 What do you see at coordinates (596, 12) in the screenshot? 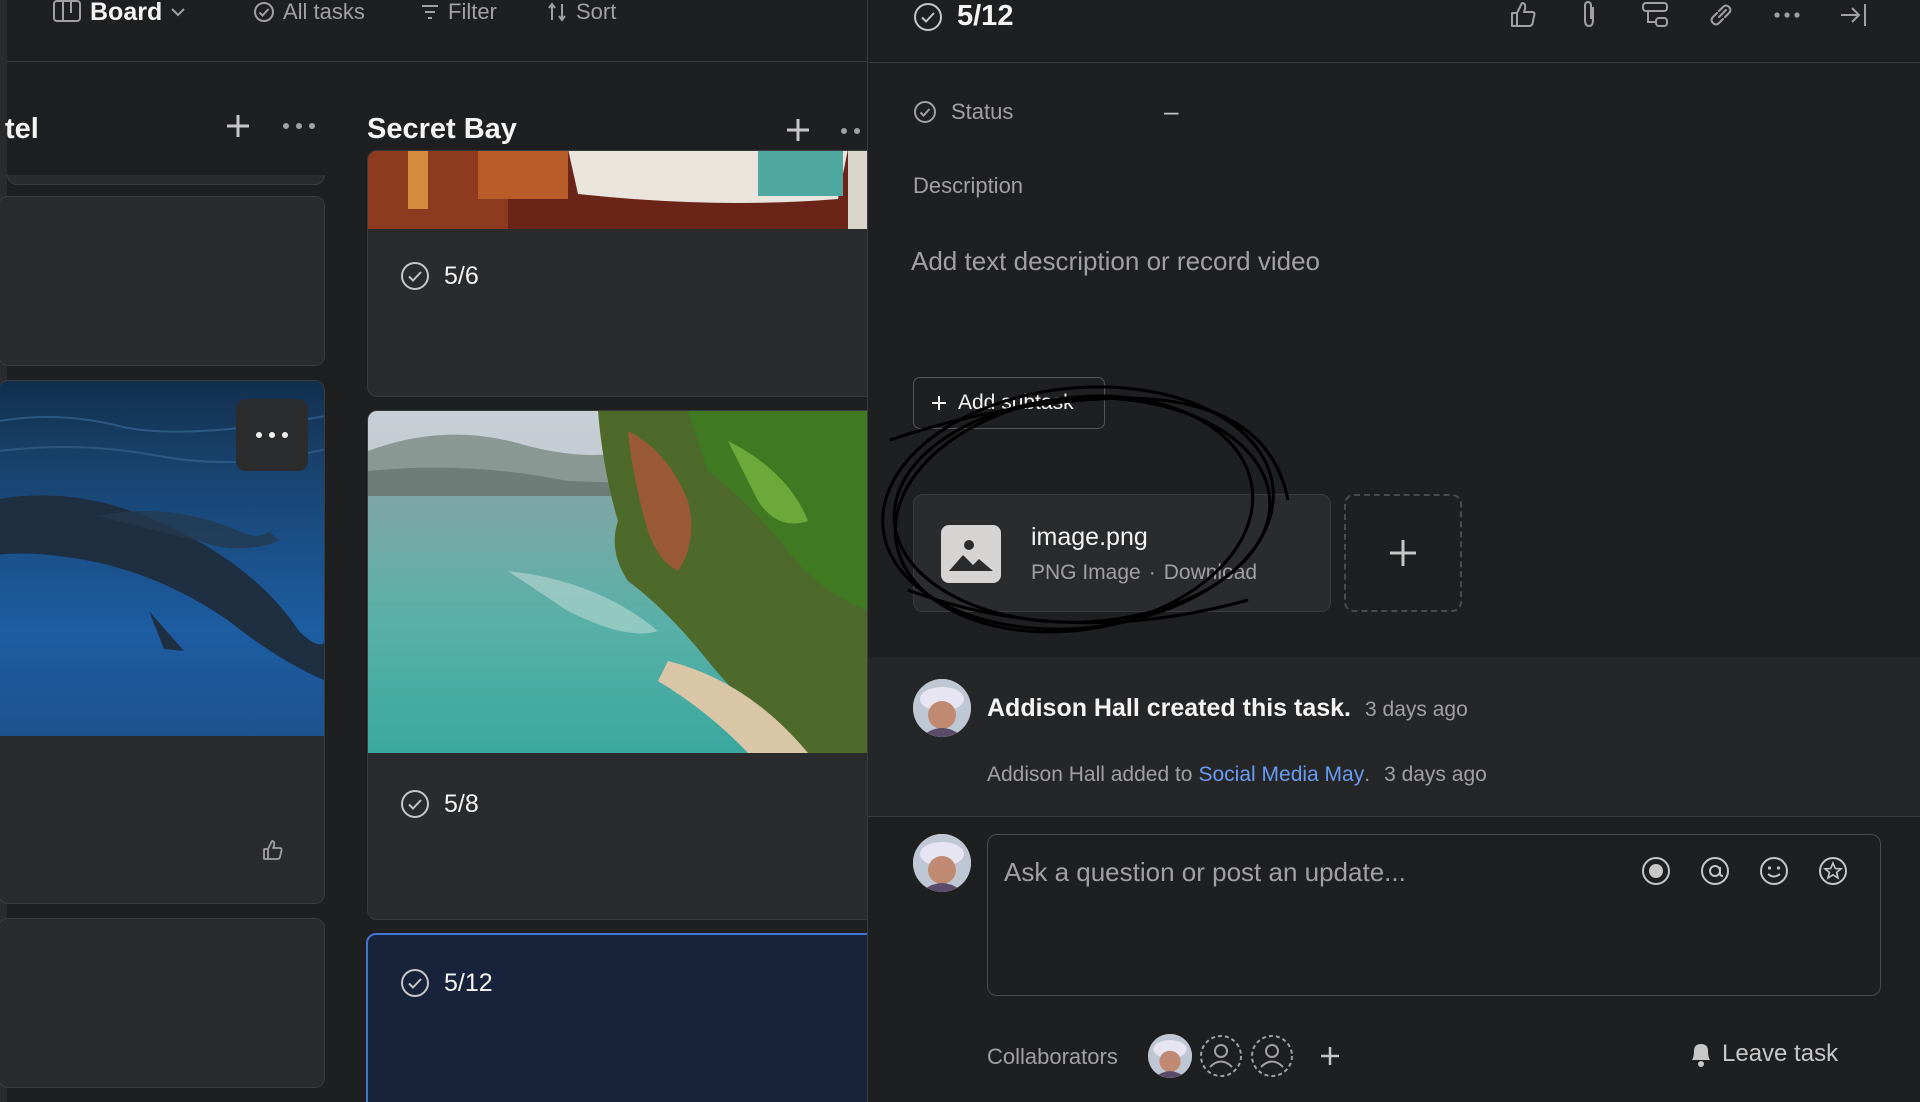
I see `sort-label: Sort` at bounding box center [596, 12].